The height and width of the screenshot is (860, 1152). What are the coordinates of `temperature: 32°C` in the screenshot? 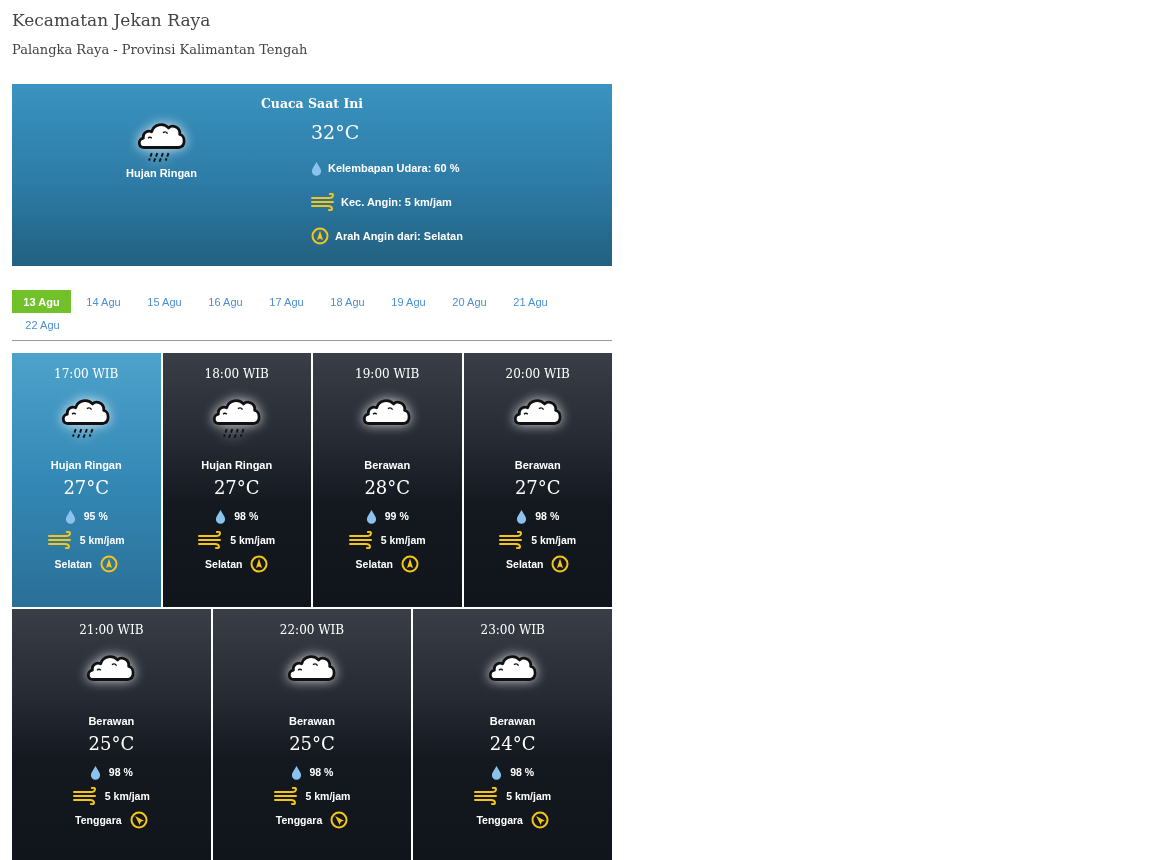 It's located at (335, 132).